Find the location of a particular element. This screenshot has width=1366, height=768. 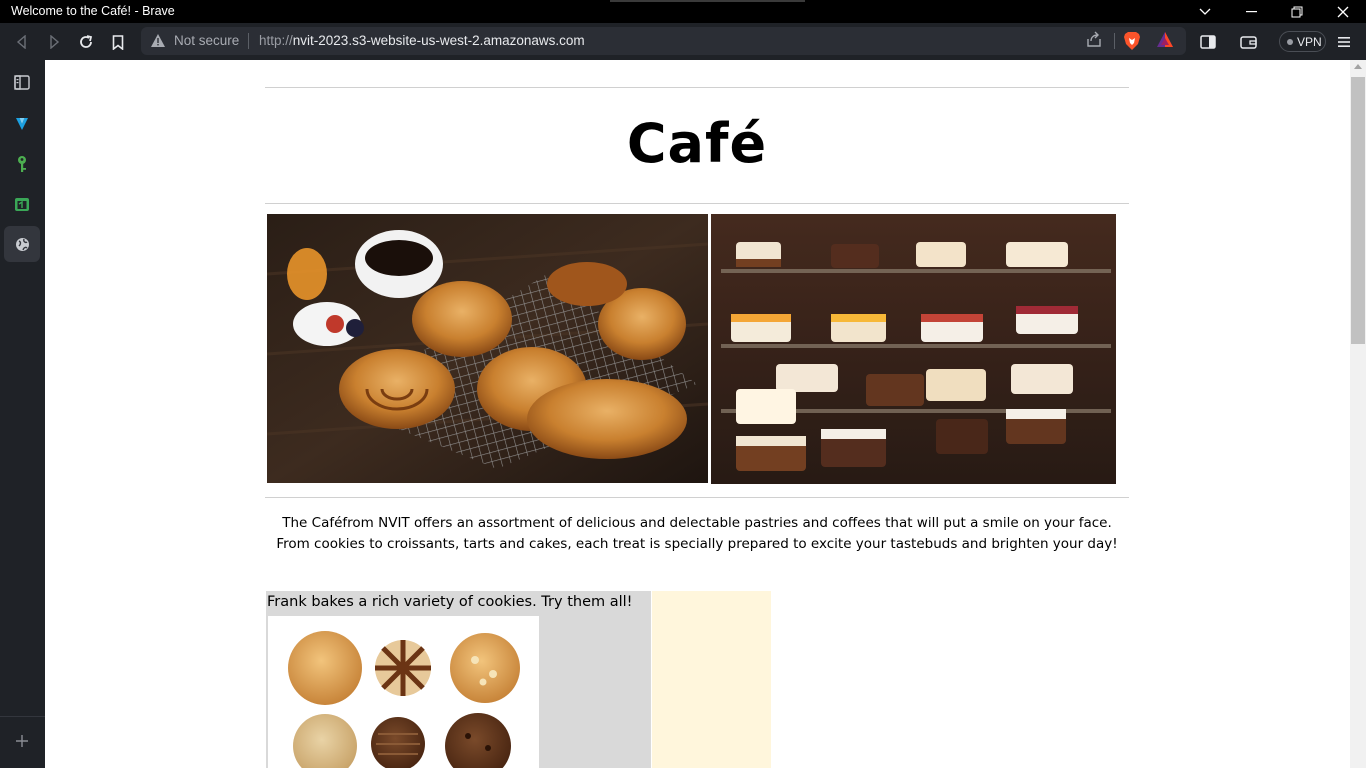

key-icon is located at coordinates (22, 164).